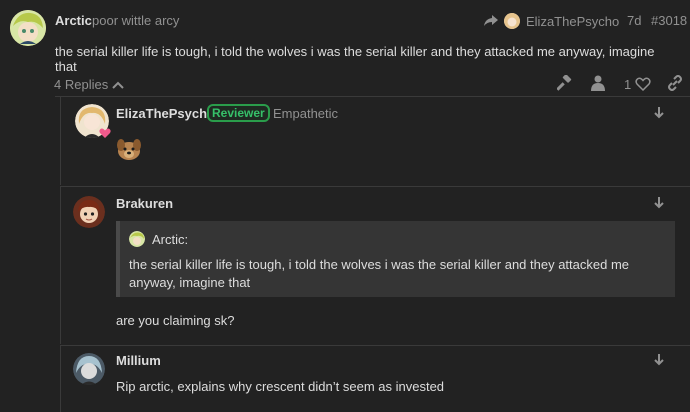  What do you see at coordinates (628, 84) in the screenshot?
I see `like-count: 1` at bounding box center [628, 84].